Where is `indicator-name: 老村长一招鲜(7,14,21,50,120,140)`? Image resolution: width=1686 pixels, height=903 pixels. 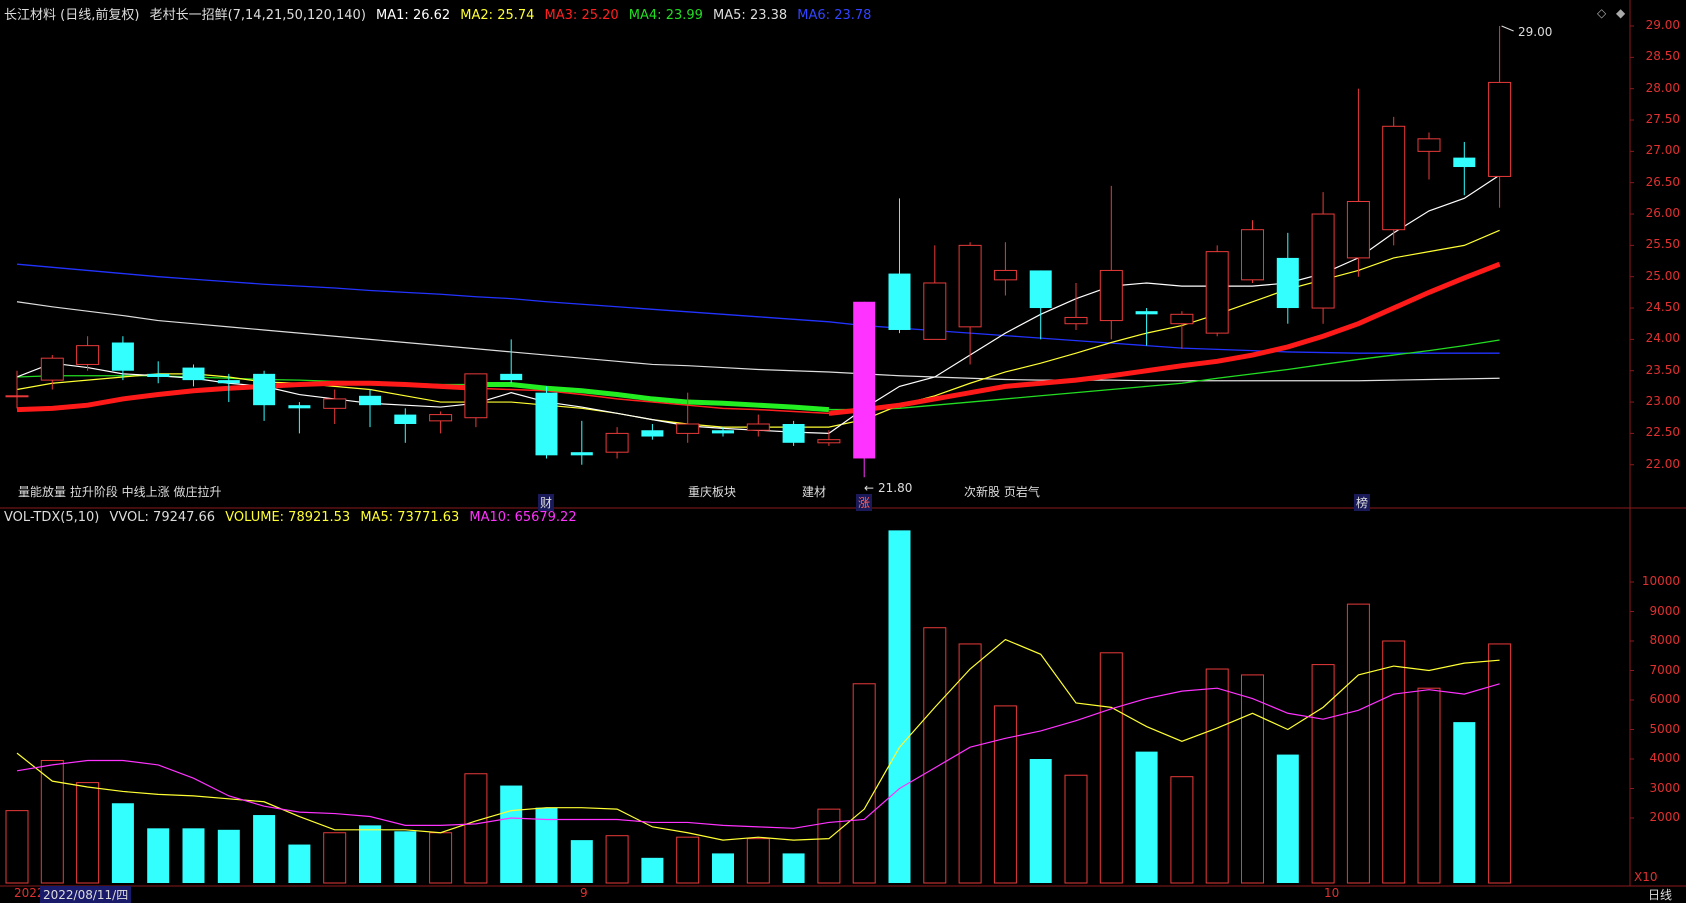 indicator-name: 老村长一招鲜(7,14,21,50,120,140) is located at coordinates (258, 15).